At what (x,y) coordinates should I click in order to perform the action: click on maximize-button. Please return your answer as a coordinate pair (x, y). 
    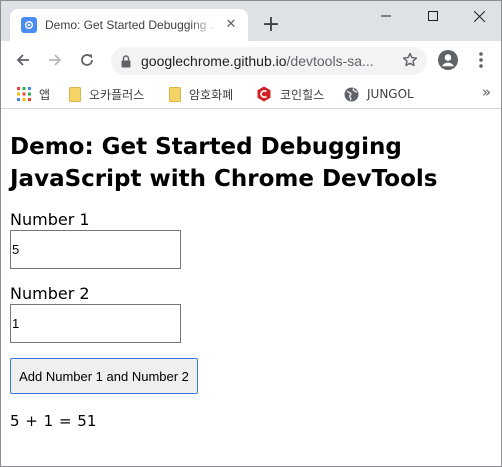
    Looking at the image, I should click on (433, 16).